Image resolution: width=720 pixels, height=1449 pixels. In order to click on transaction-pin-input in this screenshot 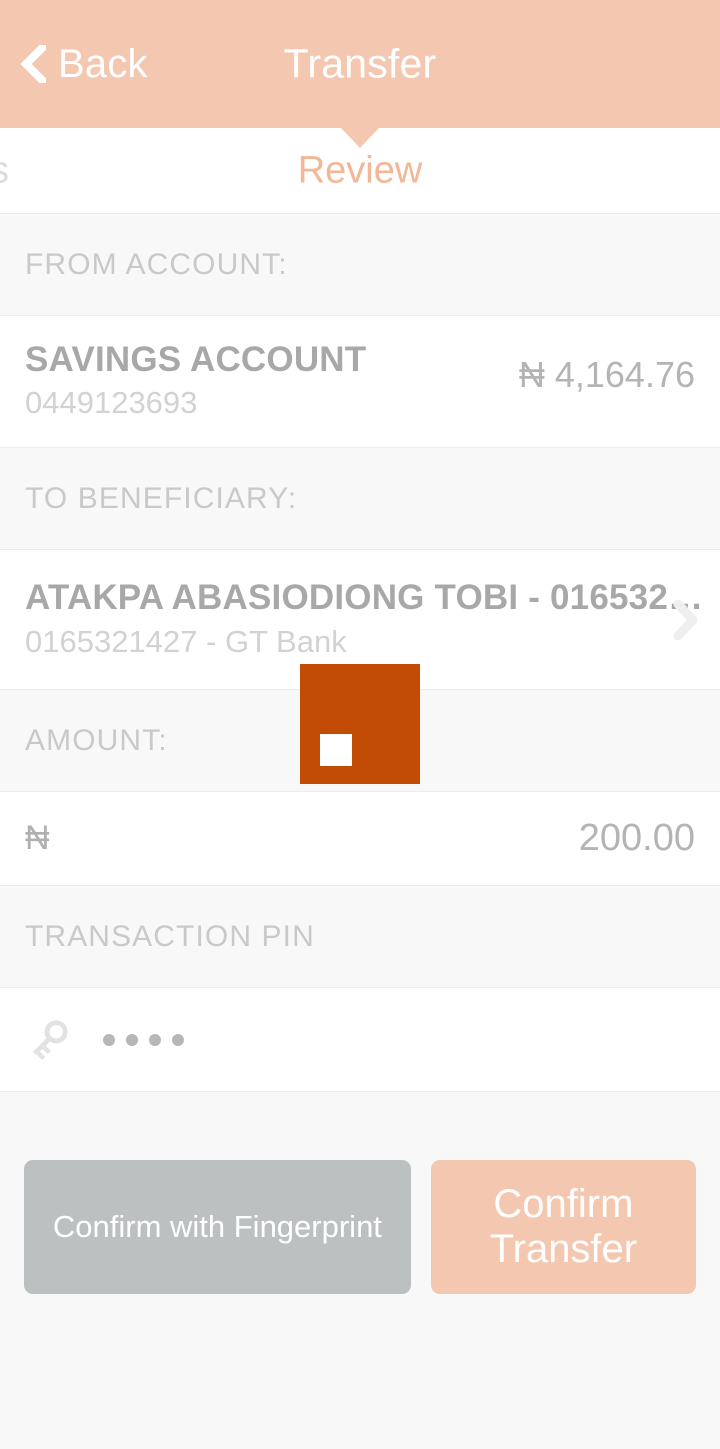, I will do `click(143, 1039)`.